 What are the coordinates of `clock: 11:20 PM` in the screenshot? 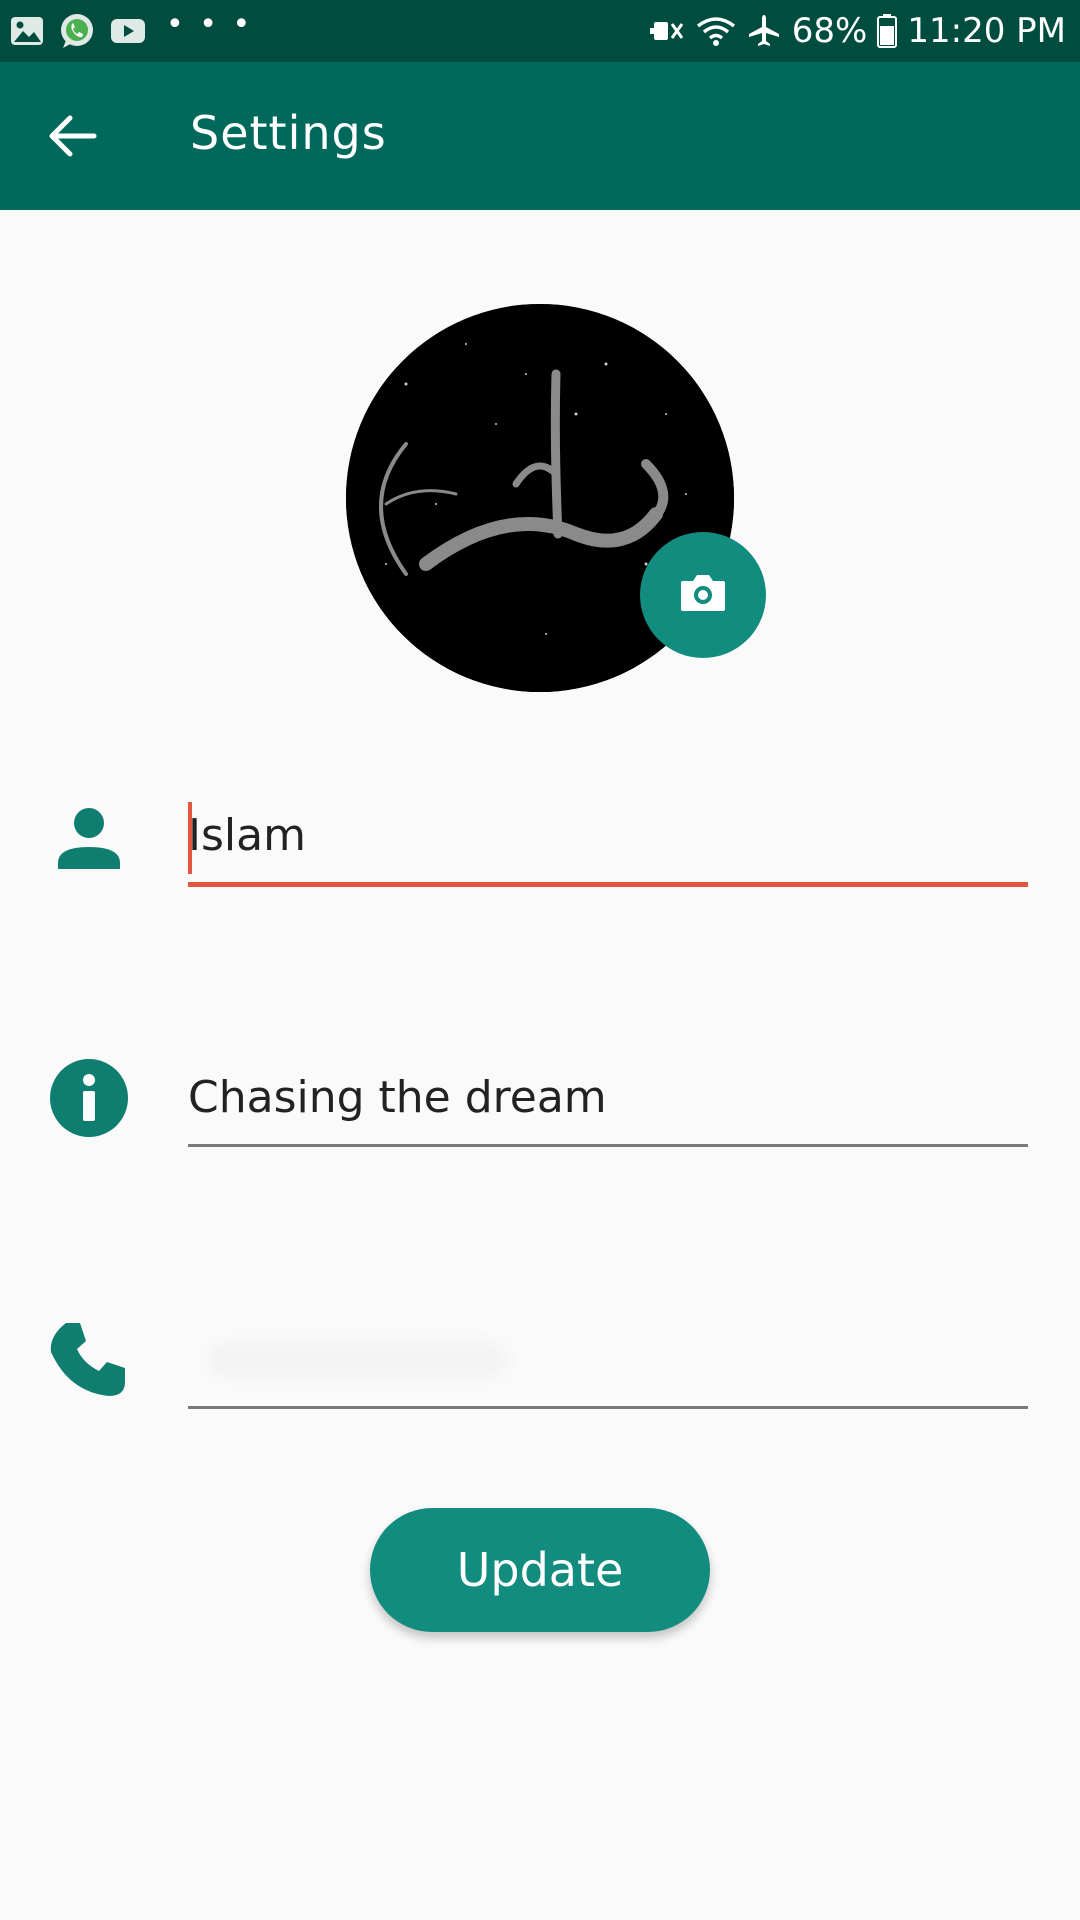 It's located at (986, 31).